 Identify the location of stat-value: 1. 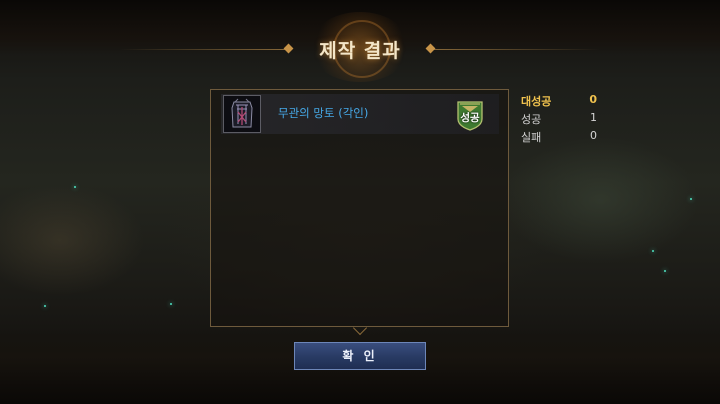
(593, 117).